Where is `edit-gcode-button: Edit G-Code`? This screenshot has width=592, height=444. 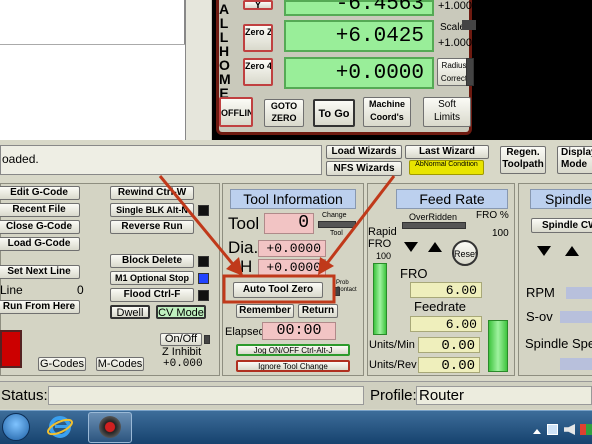
edit-gcode-button: Edit G-Code is located at coordinates (40, 193).